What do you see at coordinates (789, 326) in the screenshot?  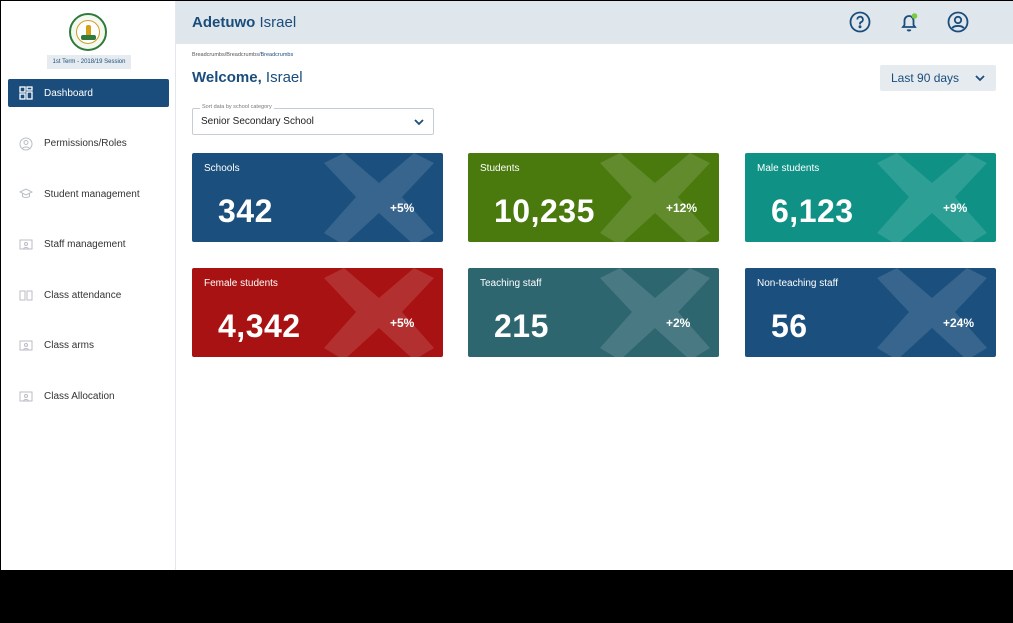 I see `stat-value: 56` at bounding box center [789, 326].